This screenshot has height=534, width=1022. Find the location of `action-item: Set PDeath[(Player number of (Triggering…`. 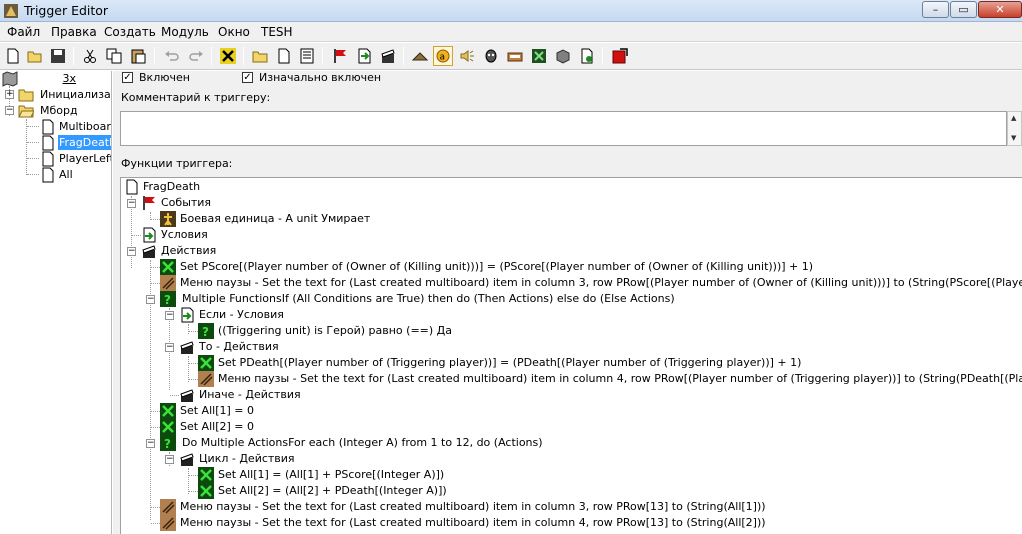

action-item: Set PDeath[(Player number of (Triggering… is located at coordinates (509, 363).